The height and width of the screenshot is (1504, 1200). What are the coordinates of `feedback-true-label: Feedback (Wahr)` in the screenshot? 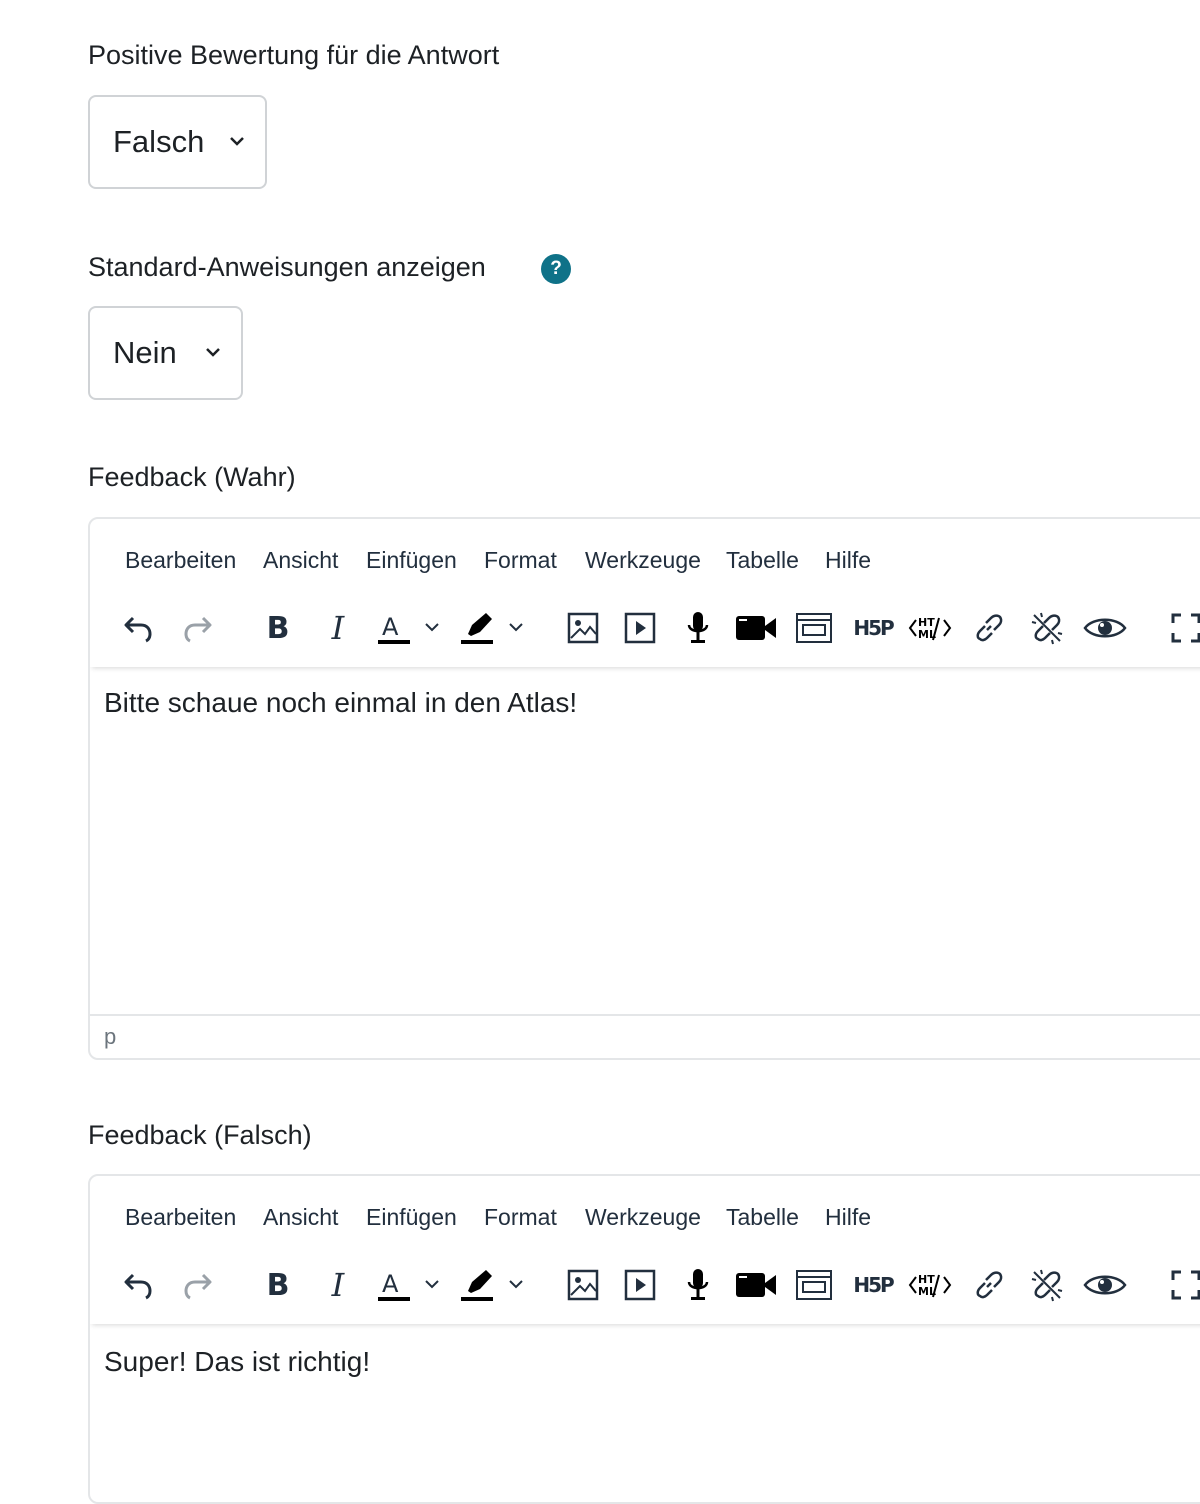 It's located at (192, 477).